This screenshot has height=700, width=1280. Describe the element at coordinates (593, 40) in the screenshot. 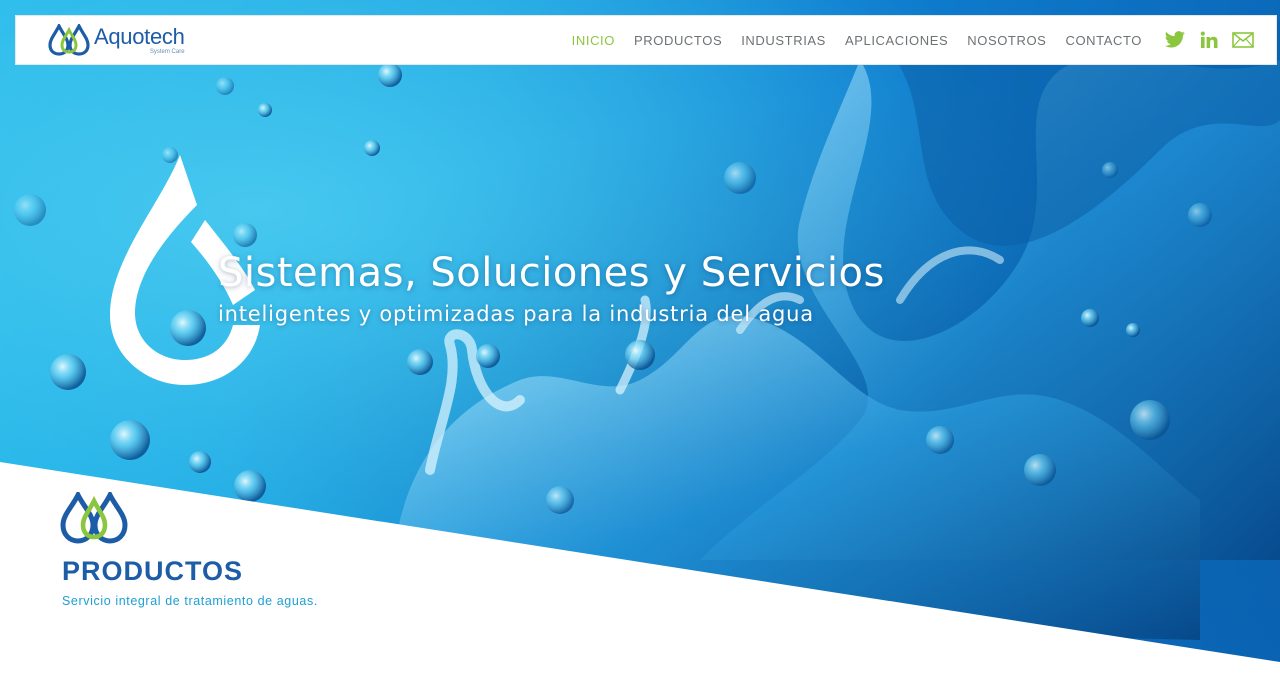

I see `nav-item-inicio: INICIO` at that location.